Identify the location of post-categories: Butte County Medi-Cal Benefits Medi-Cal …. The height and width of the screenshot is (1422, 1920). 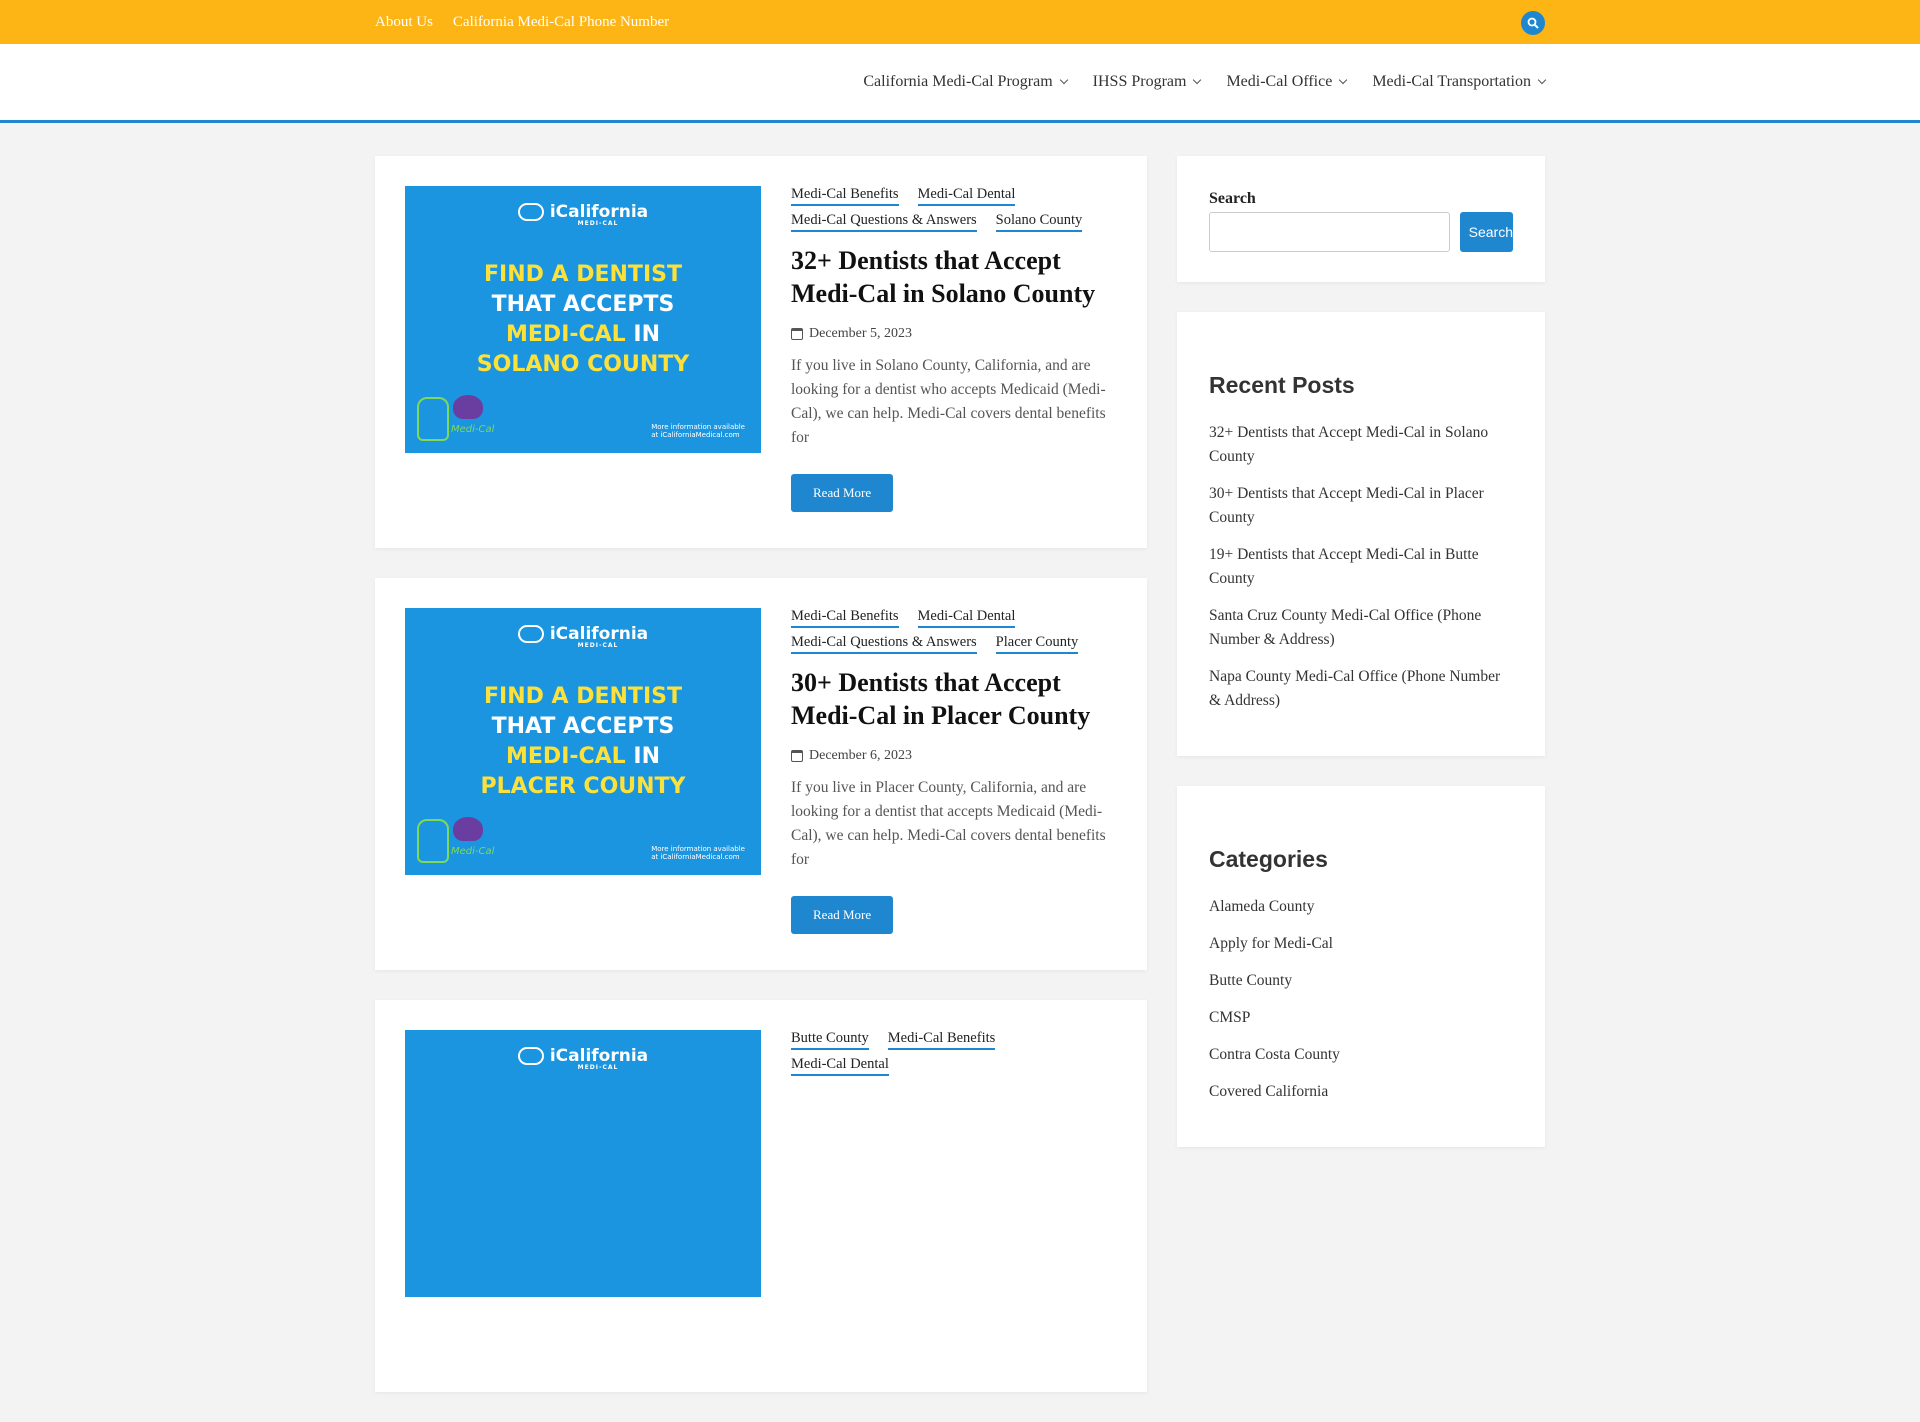
(954, 1056).